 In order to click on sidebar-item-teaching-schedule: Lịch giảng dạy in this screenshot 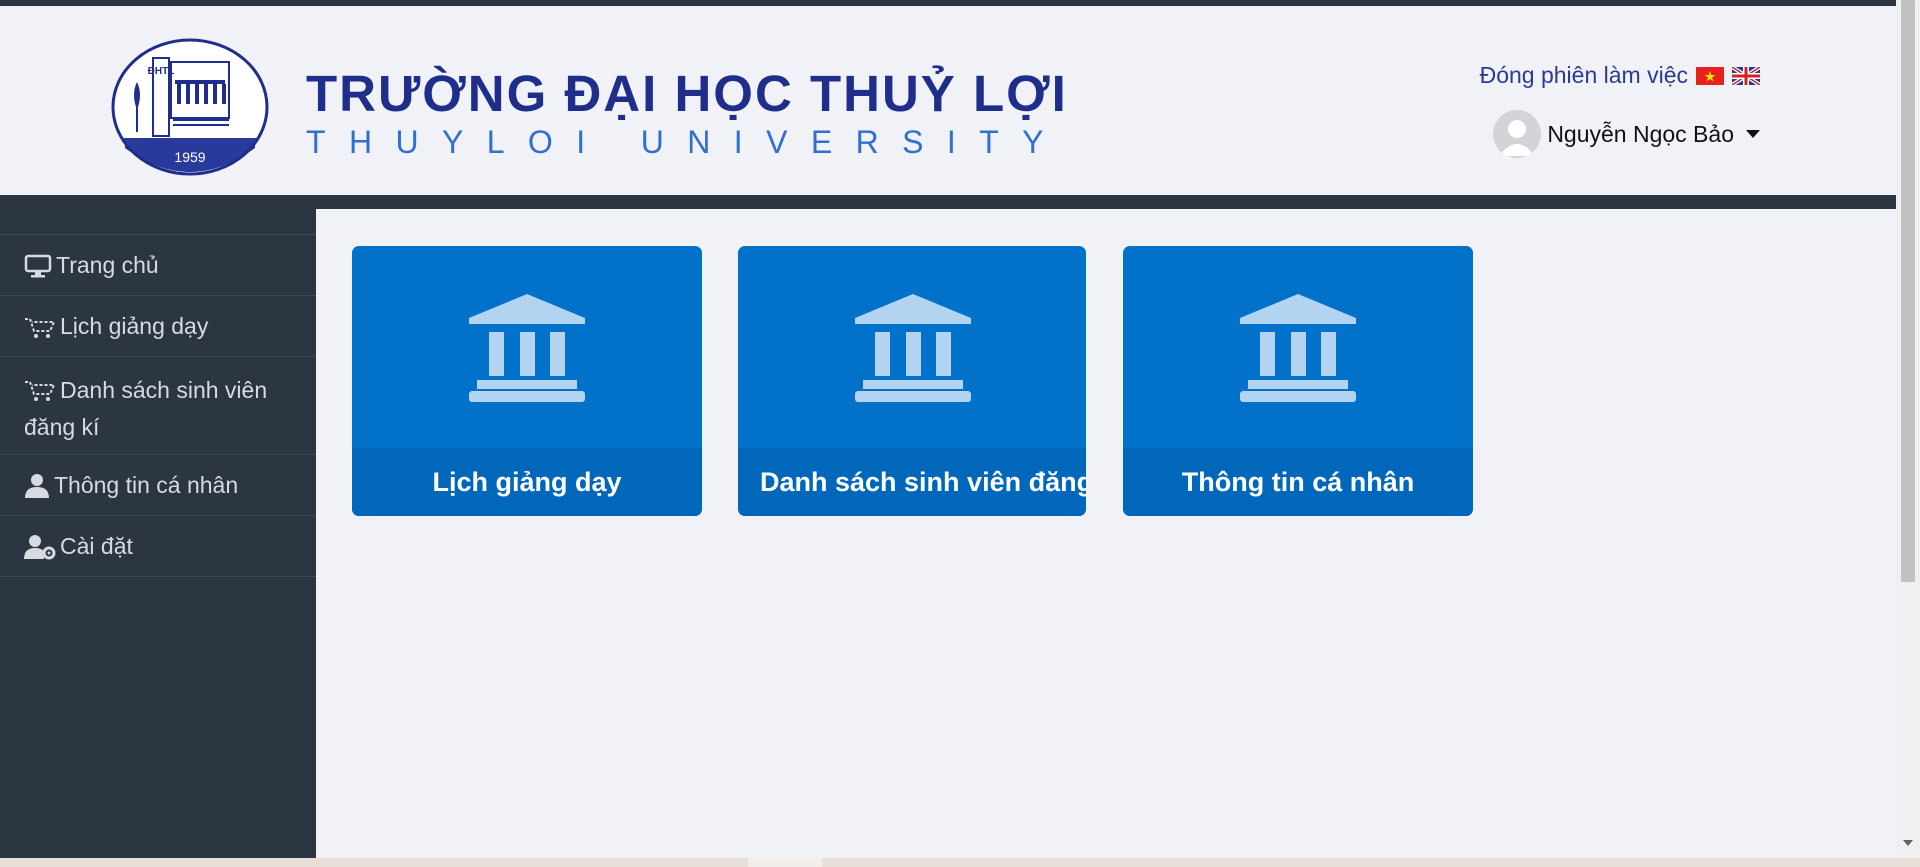, I will do `click(158, 325)`.